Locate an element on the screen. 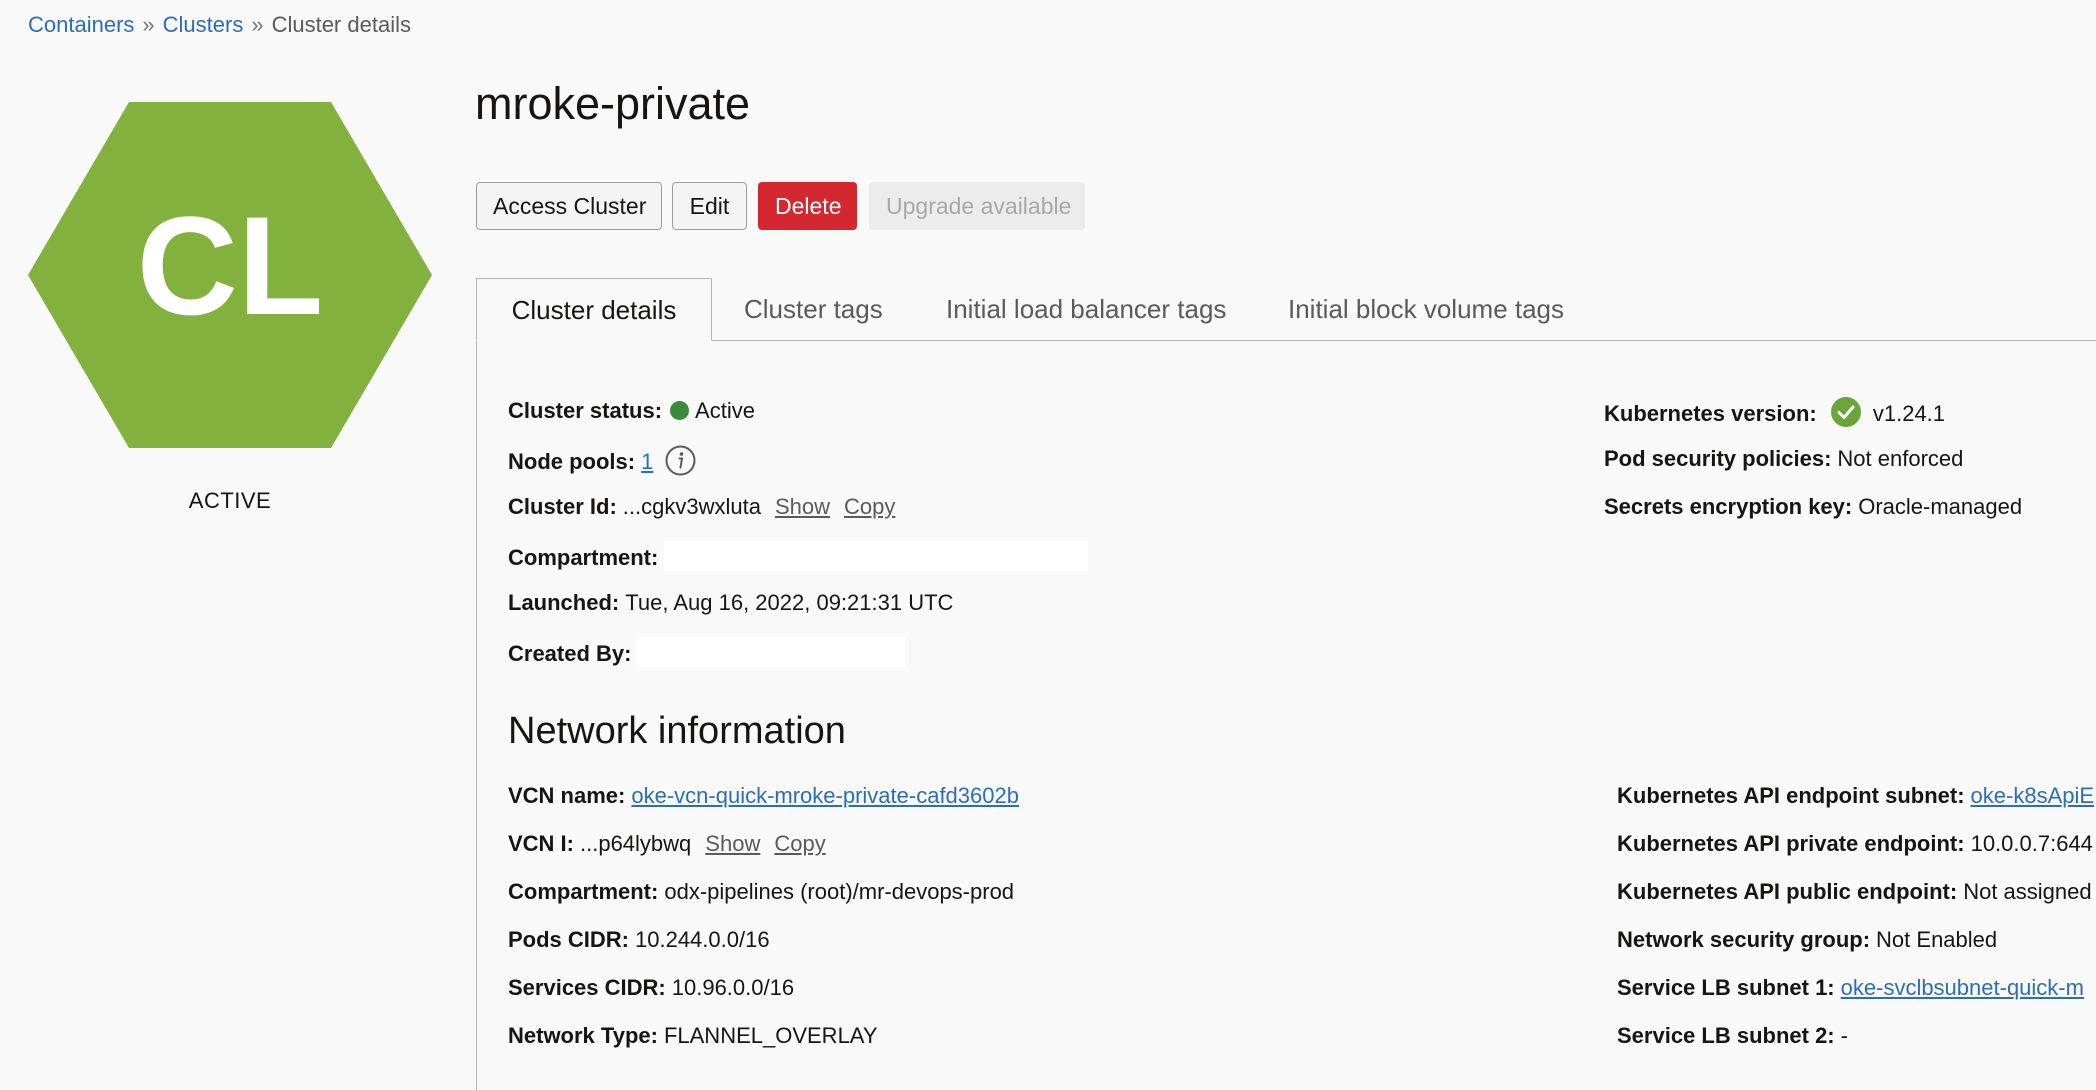 This screenshot has height=1090, width=2096. secrets-key-row: Secrets encryption key: Oracle-managed is located at coordinates (1813, 507).